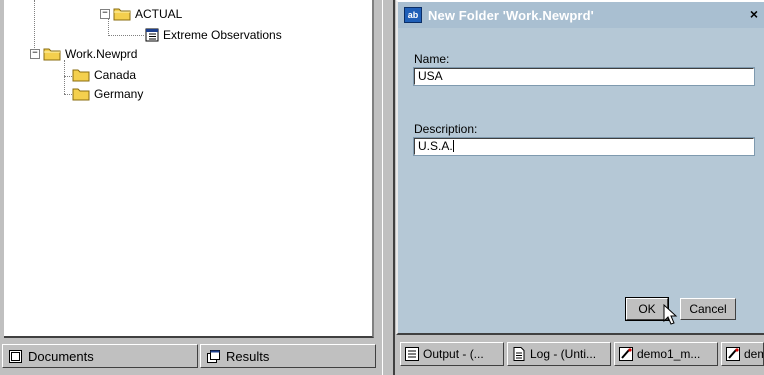  Describe the element at coordinates (670, 314) in the screenshot. I see `mouse-pointer-icon` at that location.